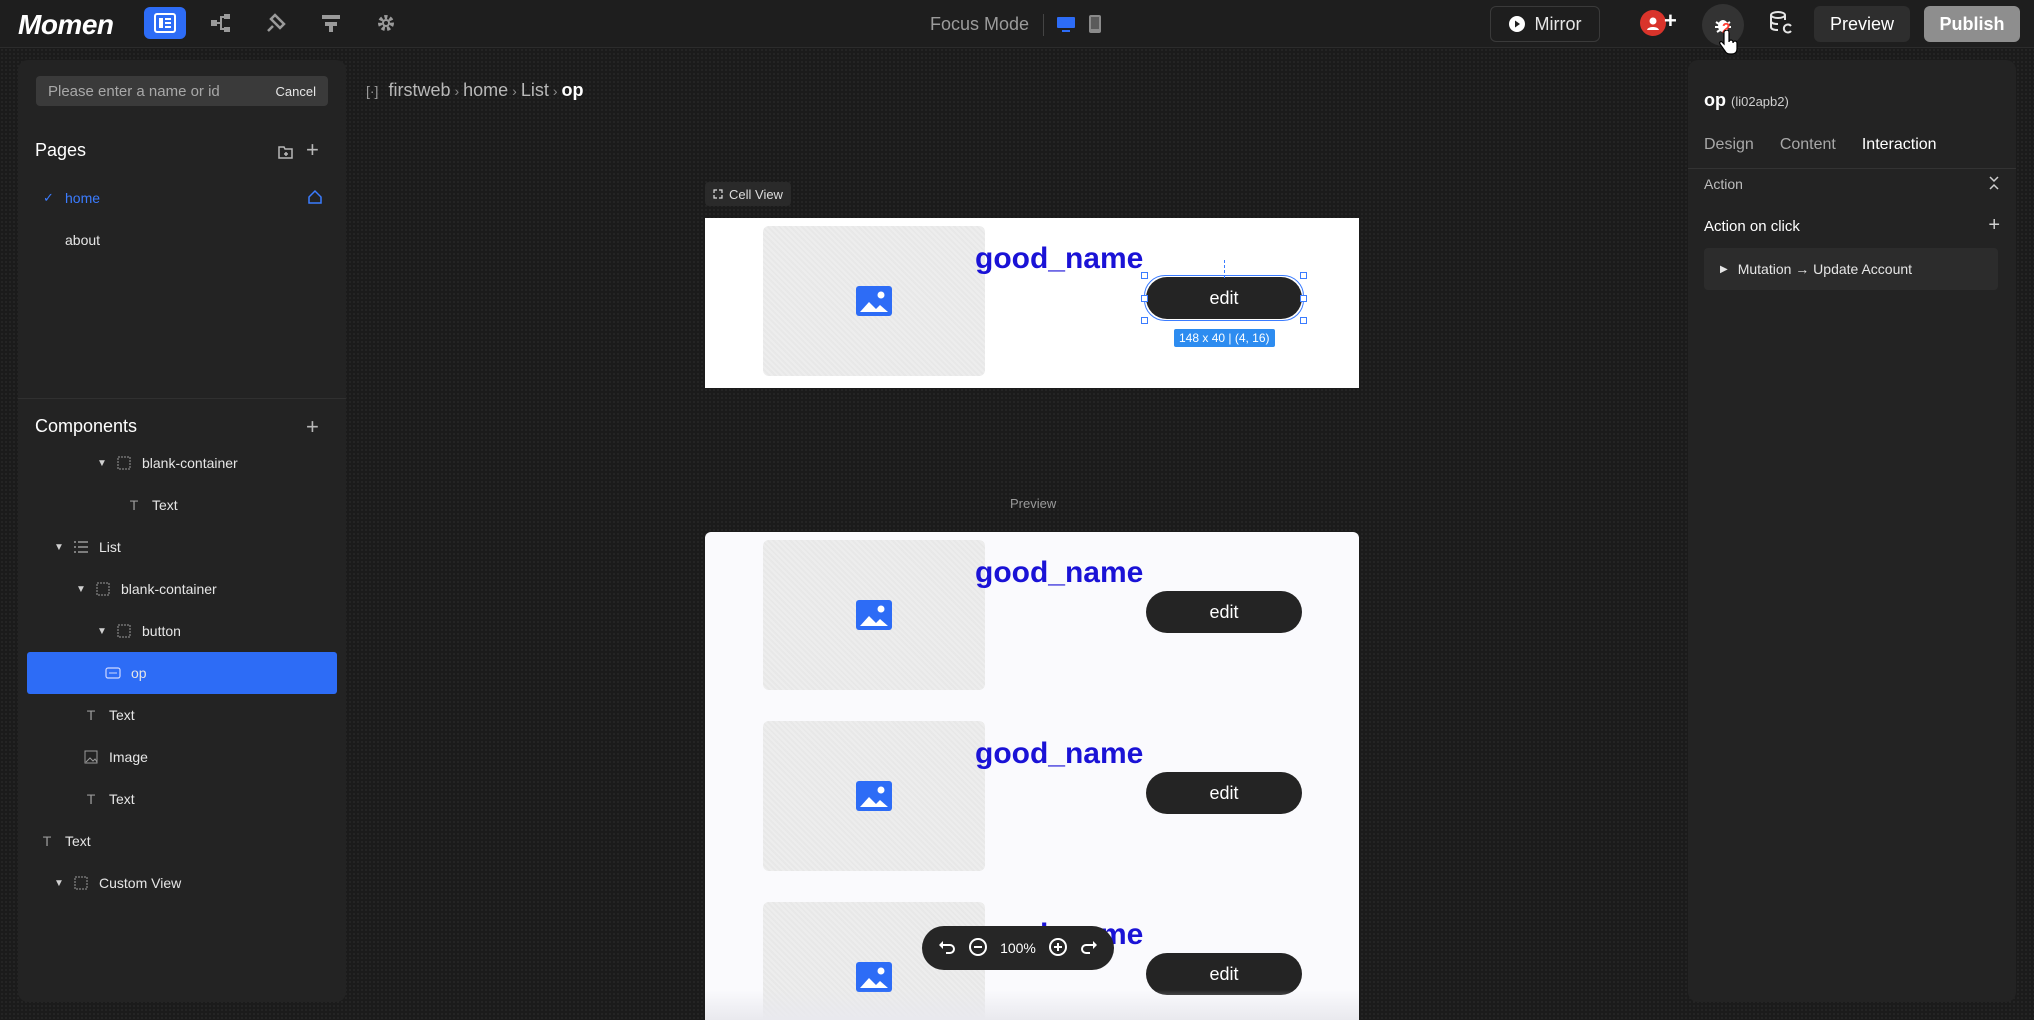  What do you see at coordinates (312, 150) in the screenshot?
I see `add-page-icon: +` at bounding box center [312, 150].